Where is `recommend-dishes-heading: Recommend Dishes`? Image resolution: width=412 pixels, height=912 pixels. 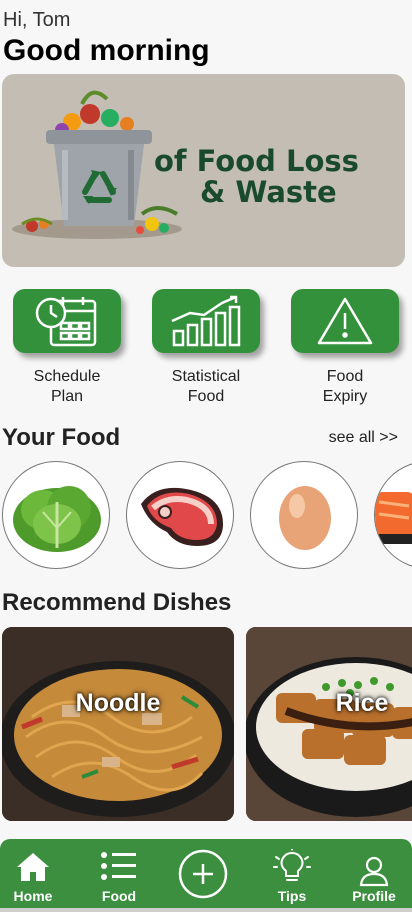
recommend-dishes-heading: Recommend Dishes is located at coordinates (117, 602).